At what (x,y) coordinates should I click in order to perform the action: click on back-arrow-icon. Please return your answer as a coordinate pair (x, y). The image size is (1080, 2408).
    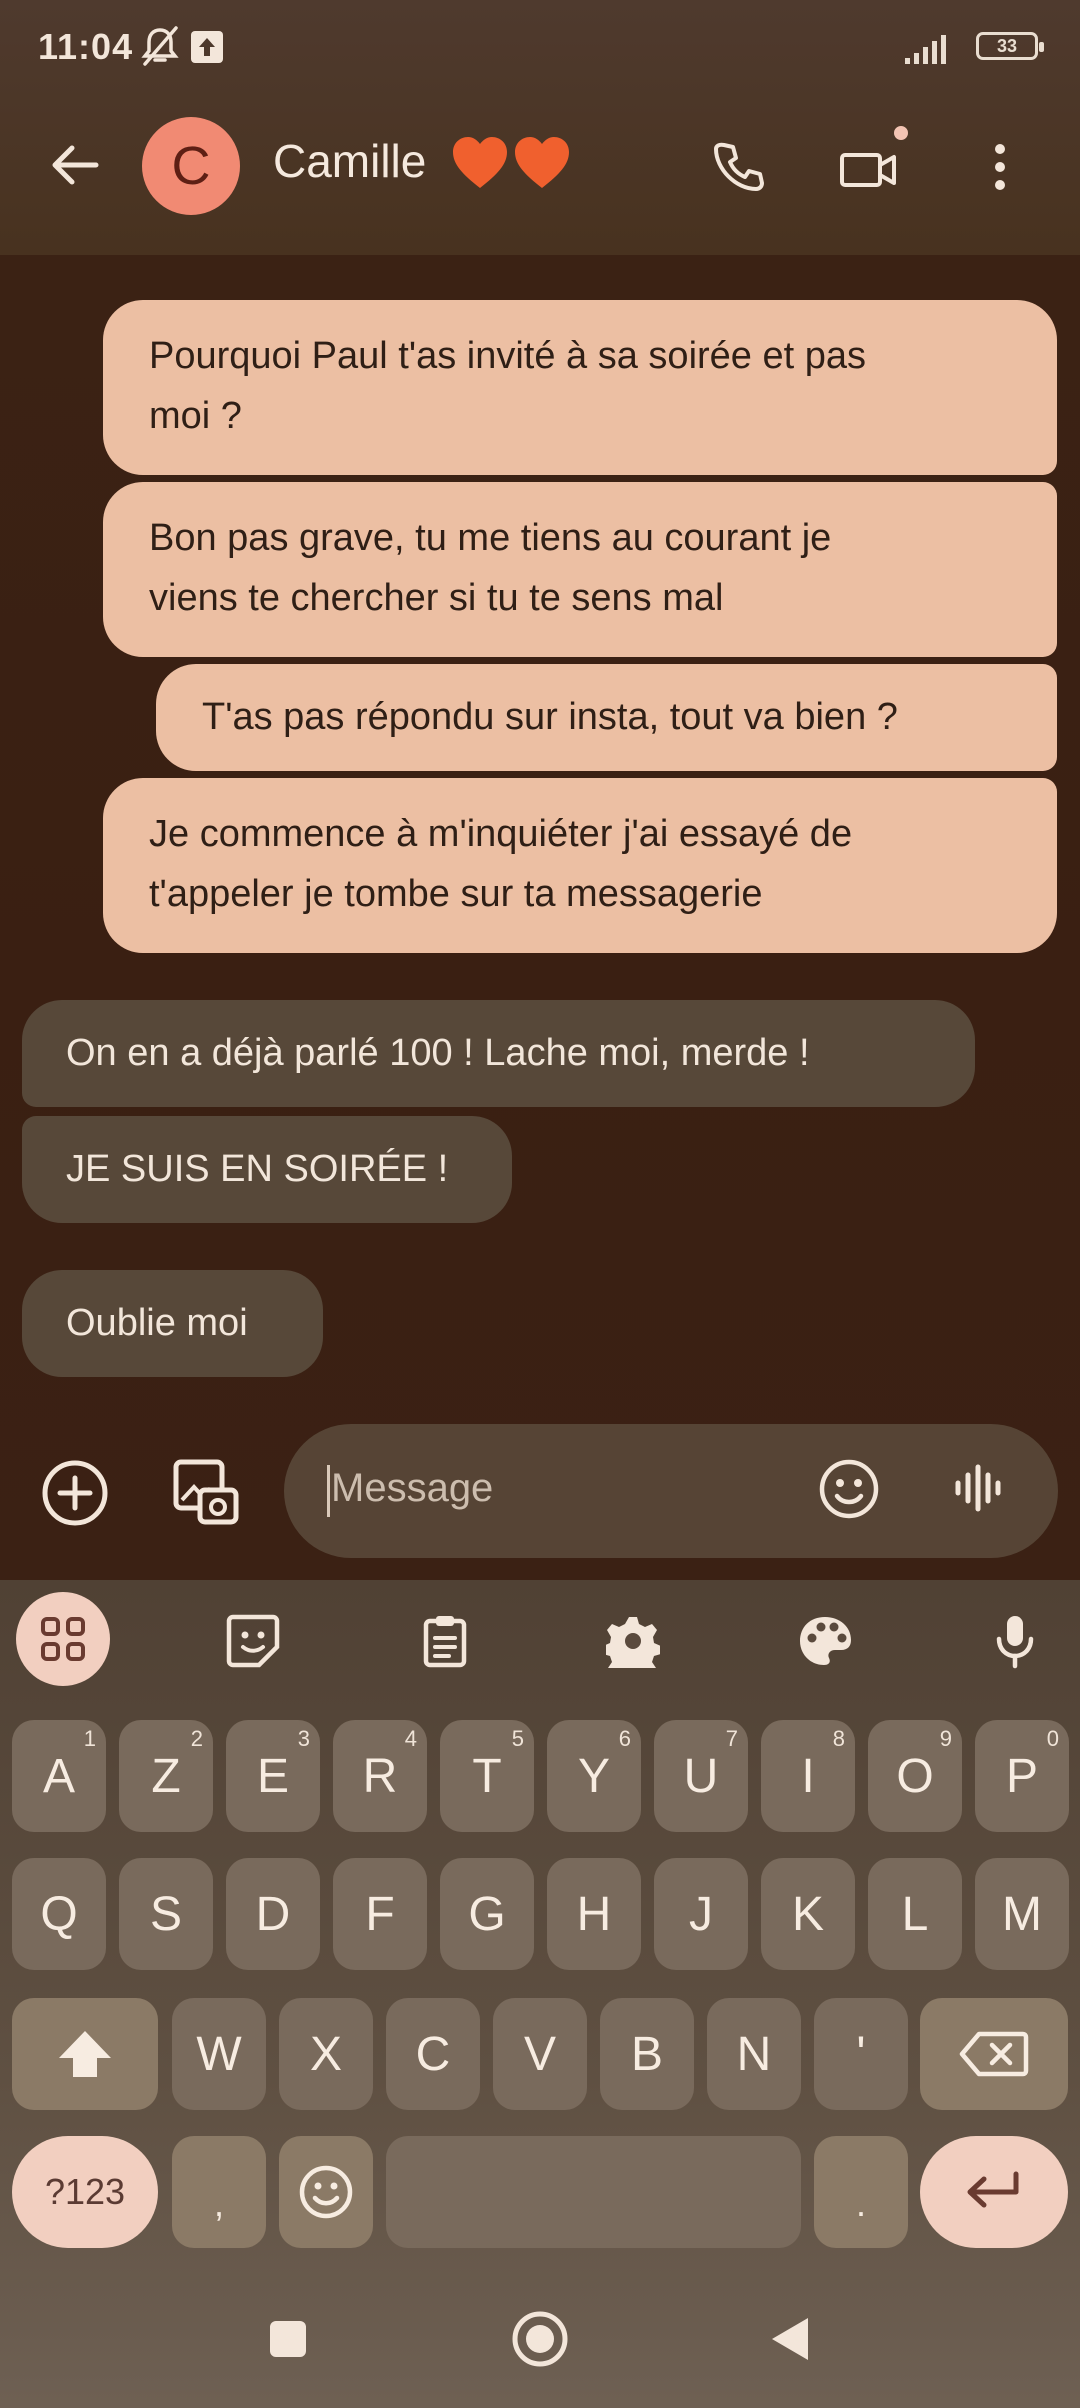
    Looking at the image, I should click on (75, 165).